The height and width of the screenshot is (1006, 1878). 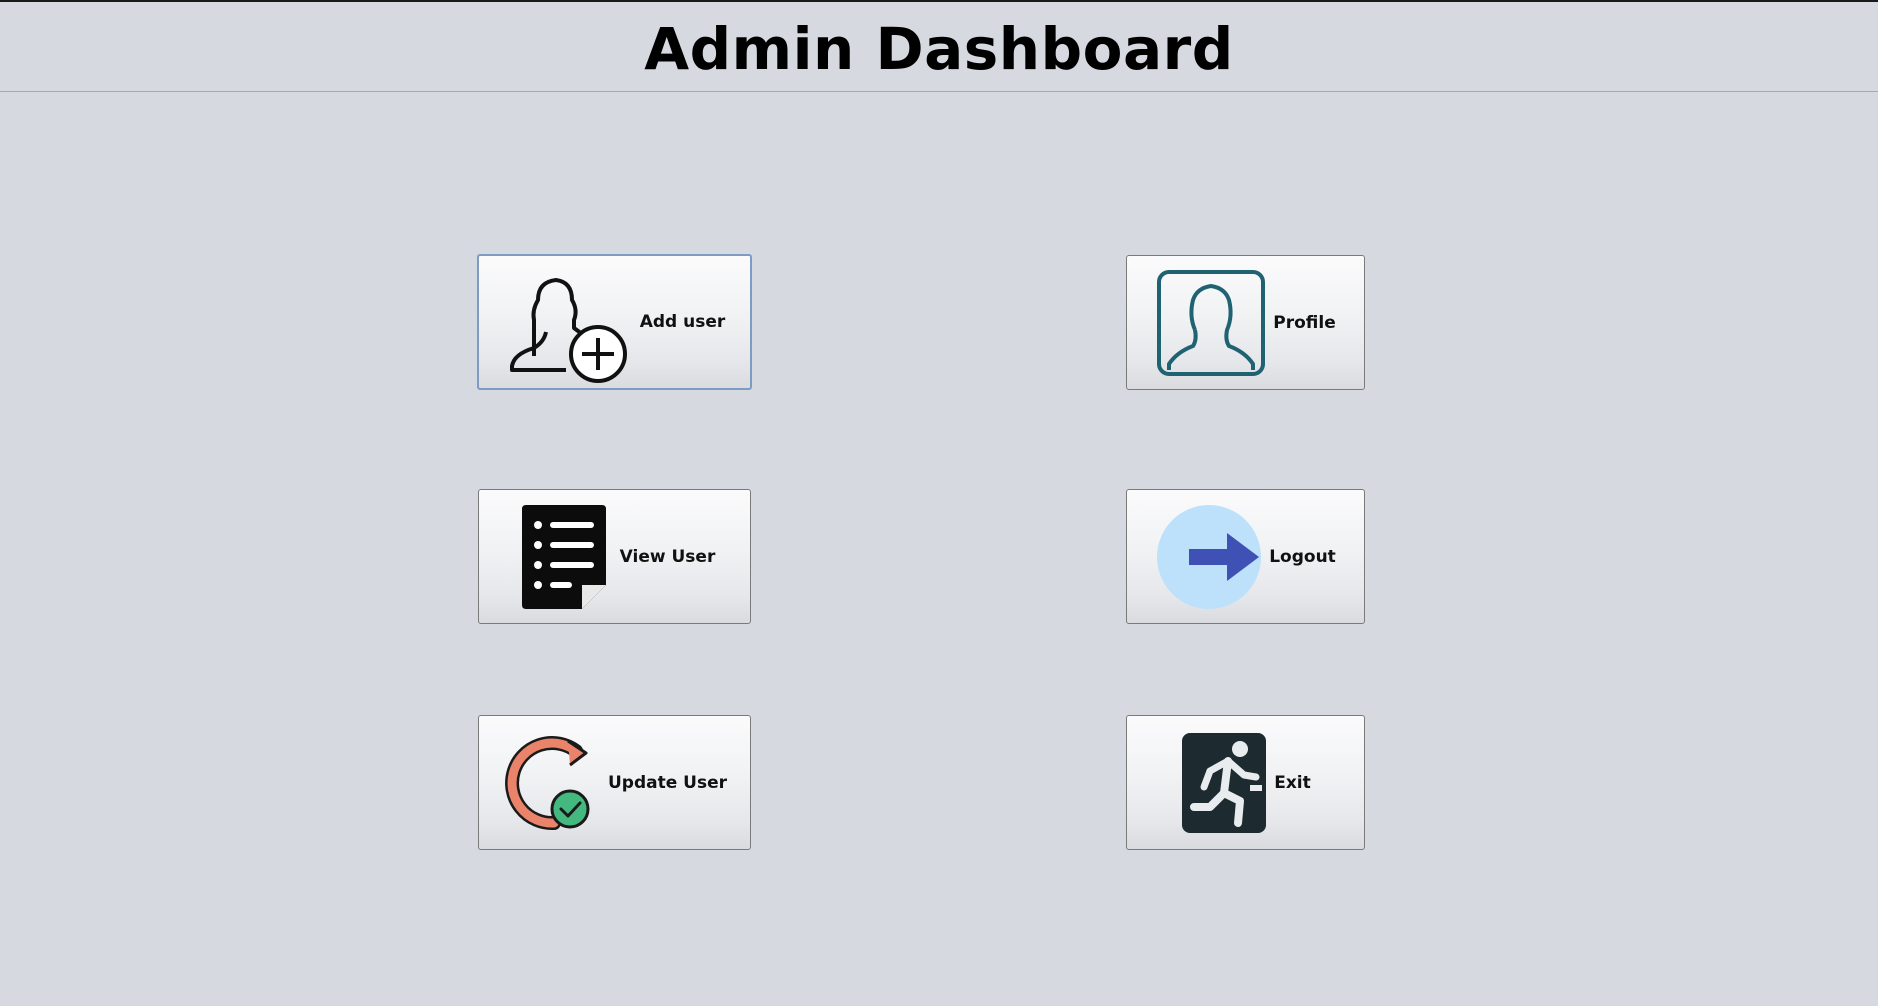 What do you see at coordinates (568, 330) in the screenshot?
I see `add-user-icon` at bounding box center [568, 330].